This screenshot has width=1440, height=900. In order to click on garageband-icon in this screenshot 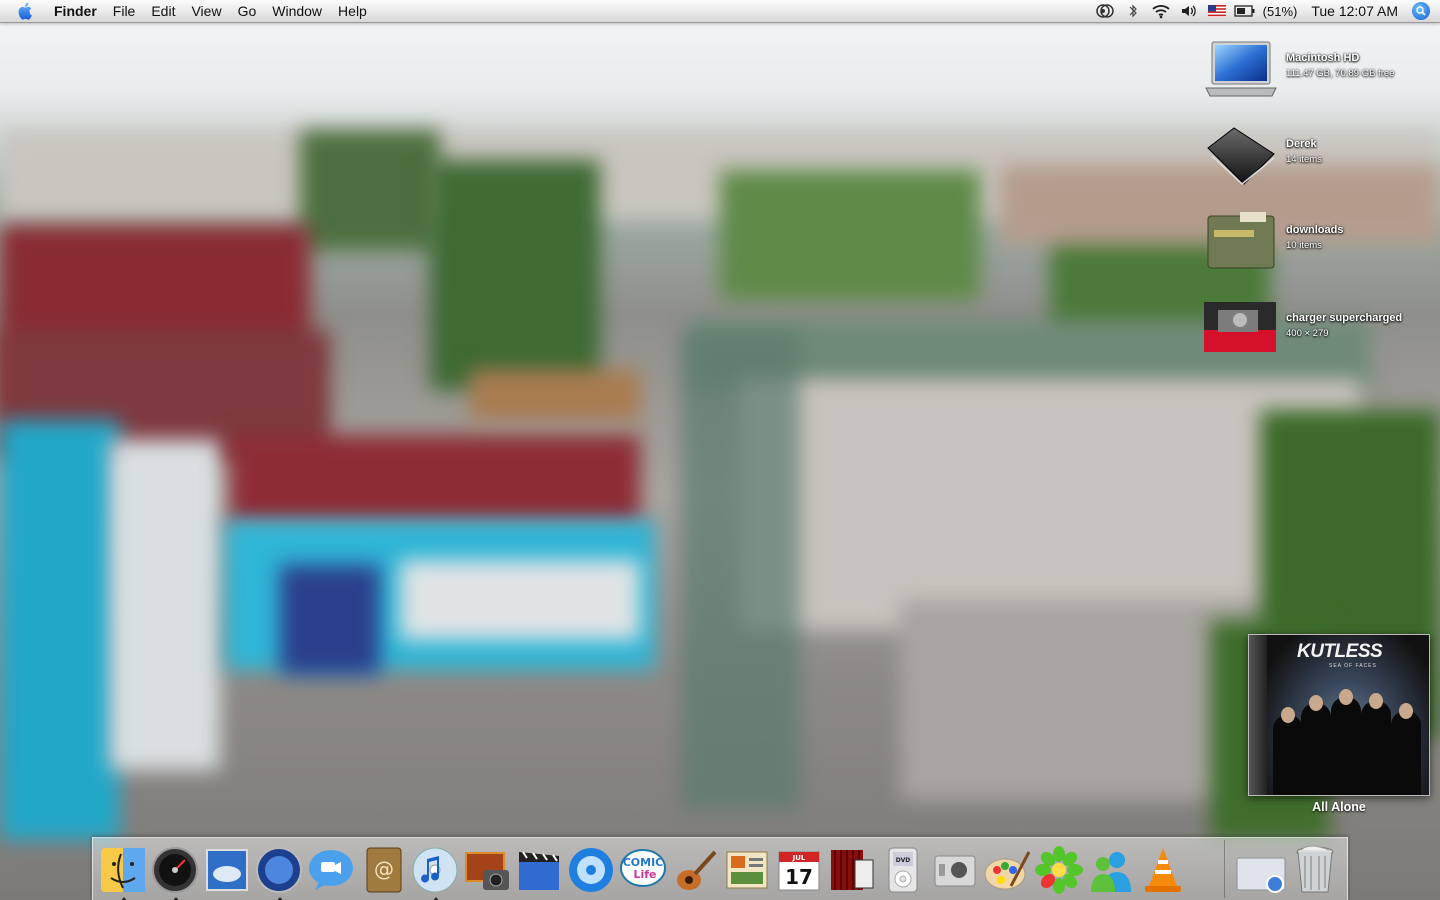, I will do `click(697, 870)`.